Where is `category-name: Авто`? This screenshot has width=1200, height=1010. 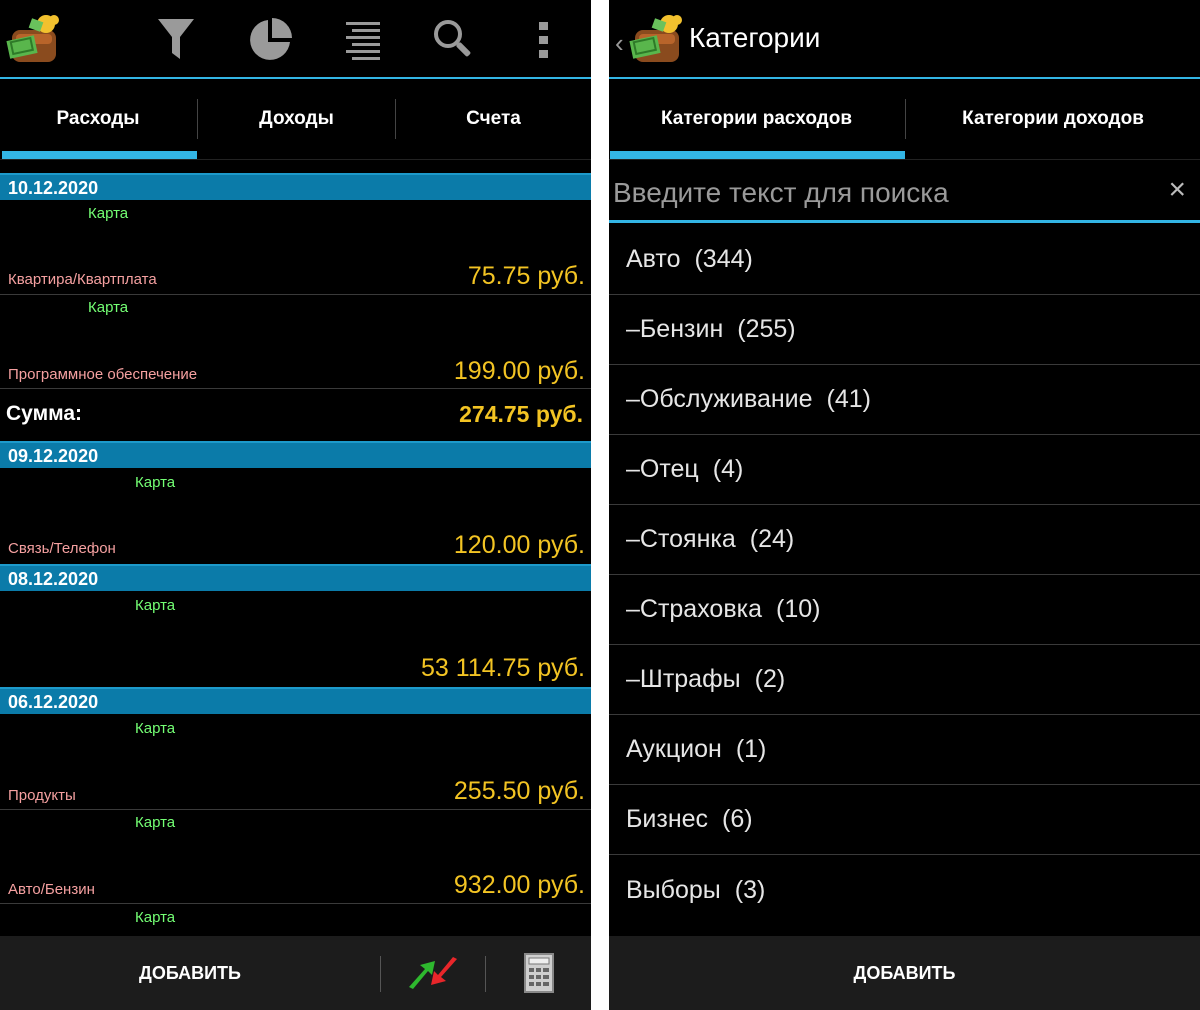 category-name: Авто is located at coordinates (653, 259).